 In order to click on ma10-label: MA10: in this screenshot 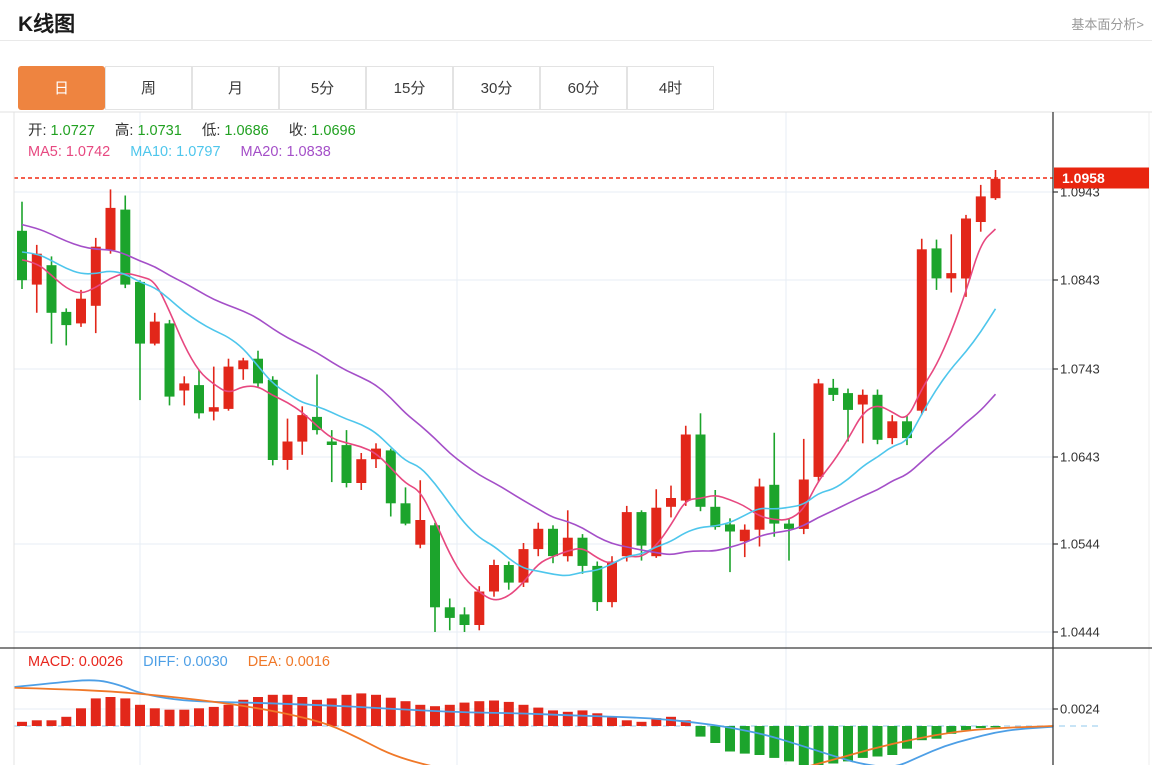, I will do `click(151, 152)`.